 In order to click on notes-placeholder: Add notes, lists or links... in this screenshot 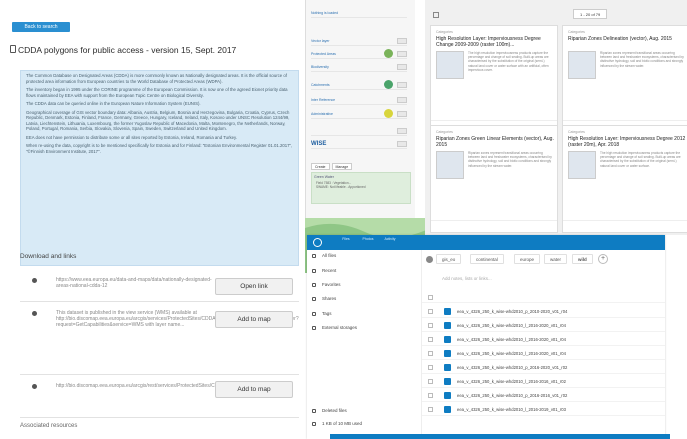, I will do `click(467, 278)`.